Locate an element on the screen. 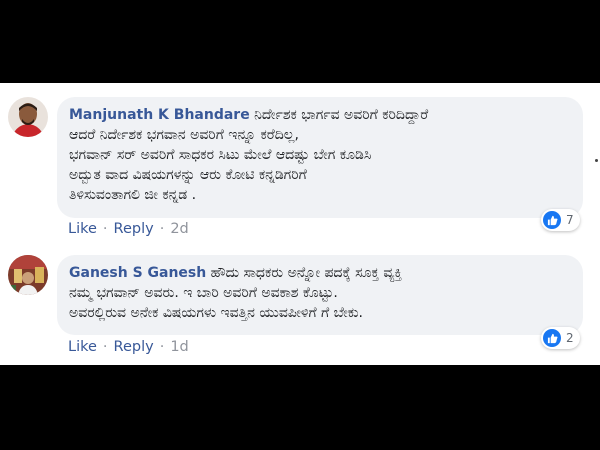  comment-author: Manjunath K Bhandare is located at coordinates (159, 115).